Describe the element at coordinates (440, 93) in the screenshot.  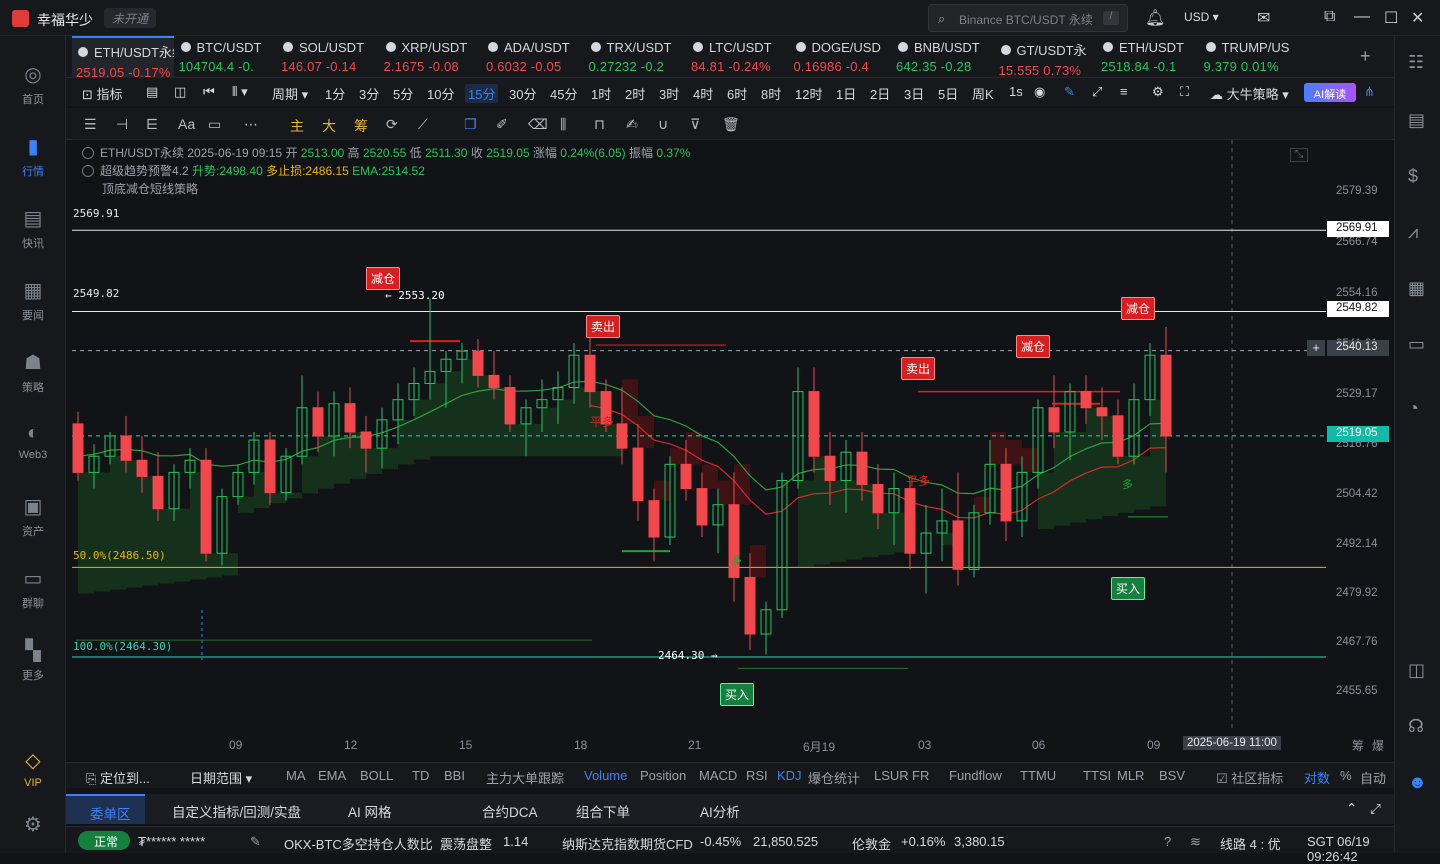
I see `timeframe-3: 10分` at that location.